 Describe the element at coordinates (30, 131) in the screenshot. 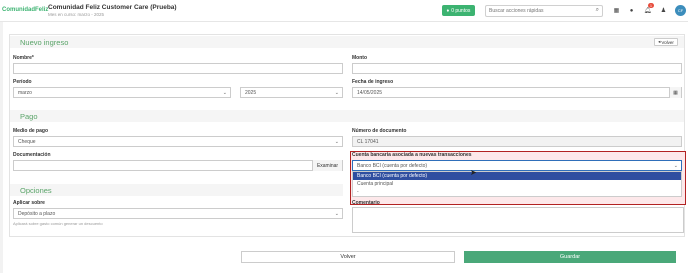

I see `medio-pago-label: Medio de pago` at that location.